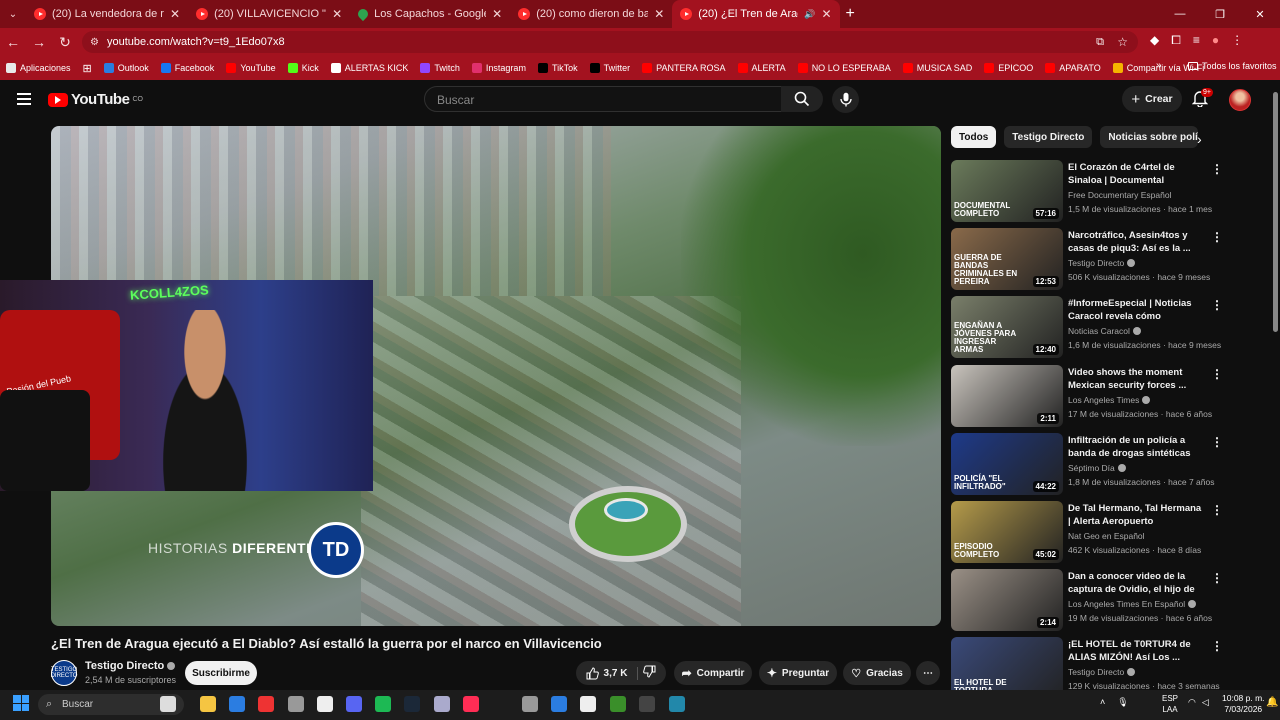  I want to click on like-button: 3,7 K, so click(612, 673).